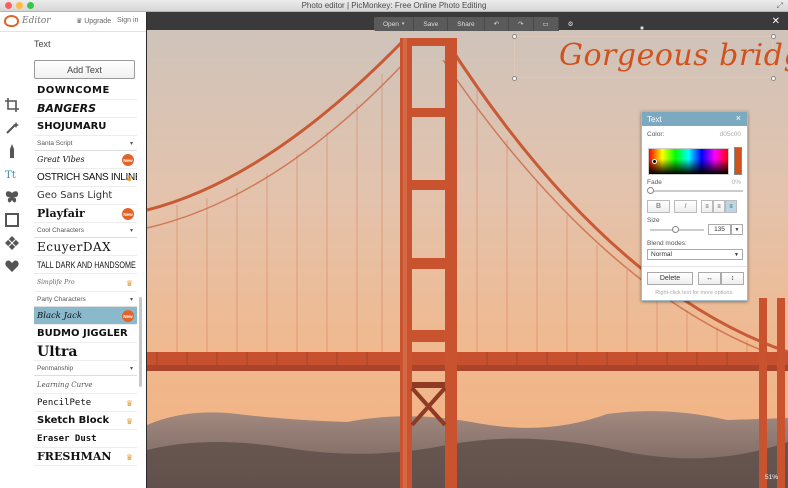  What do you see at coordinates (12, 243) in the screenshot?
I see `textures-icon` at bounding box center [12, 243].